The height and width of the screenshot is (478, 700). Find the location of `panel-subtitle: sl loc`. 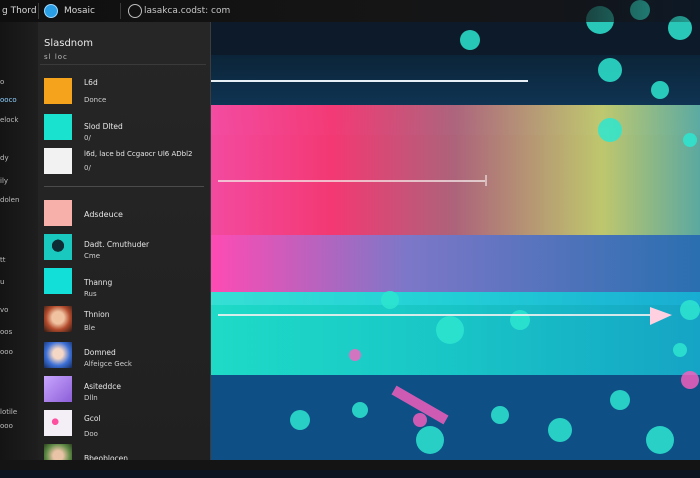

panel-subtitle: sl loc is located at coordinates (56, 57).